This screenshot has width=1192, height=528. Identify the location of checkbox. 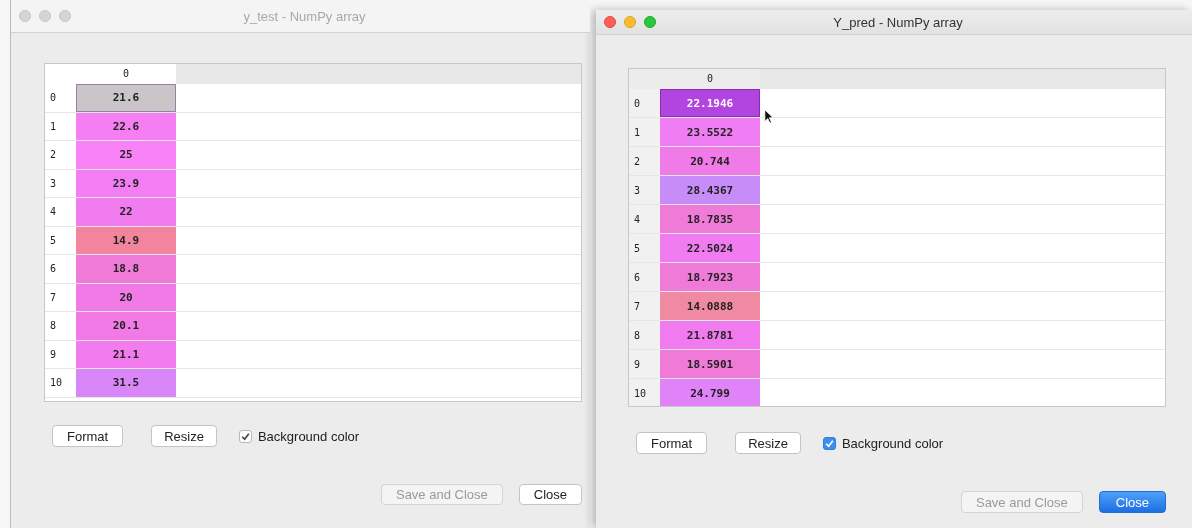
(829, 443).